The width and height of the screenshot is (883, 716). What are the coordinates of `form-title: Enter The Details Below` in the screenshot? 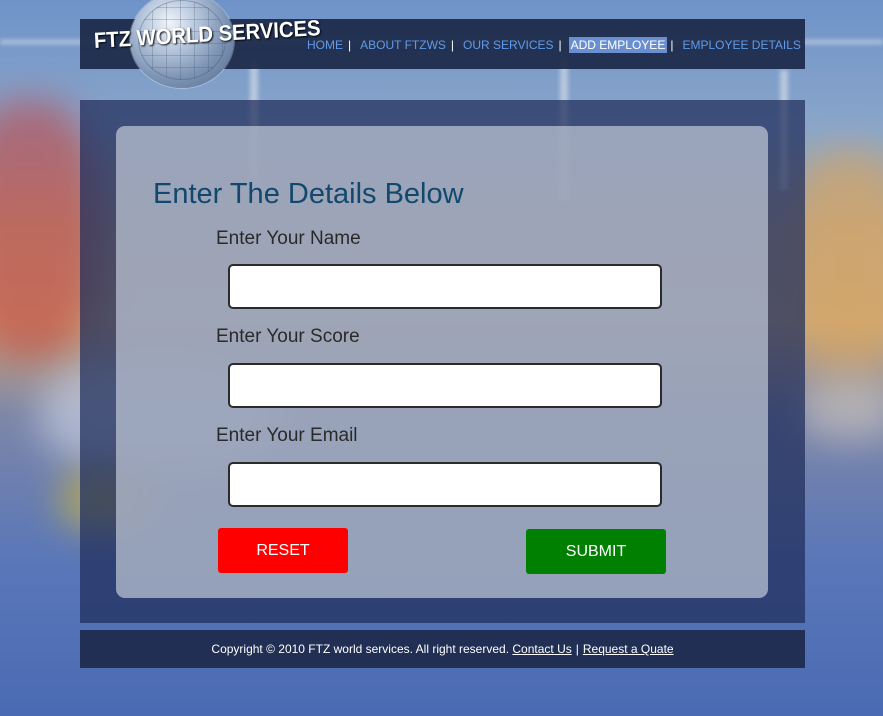 It's located at (308, 194).